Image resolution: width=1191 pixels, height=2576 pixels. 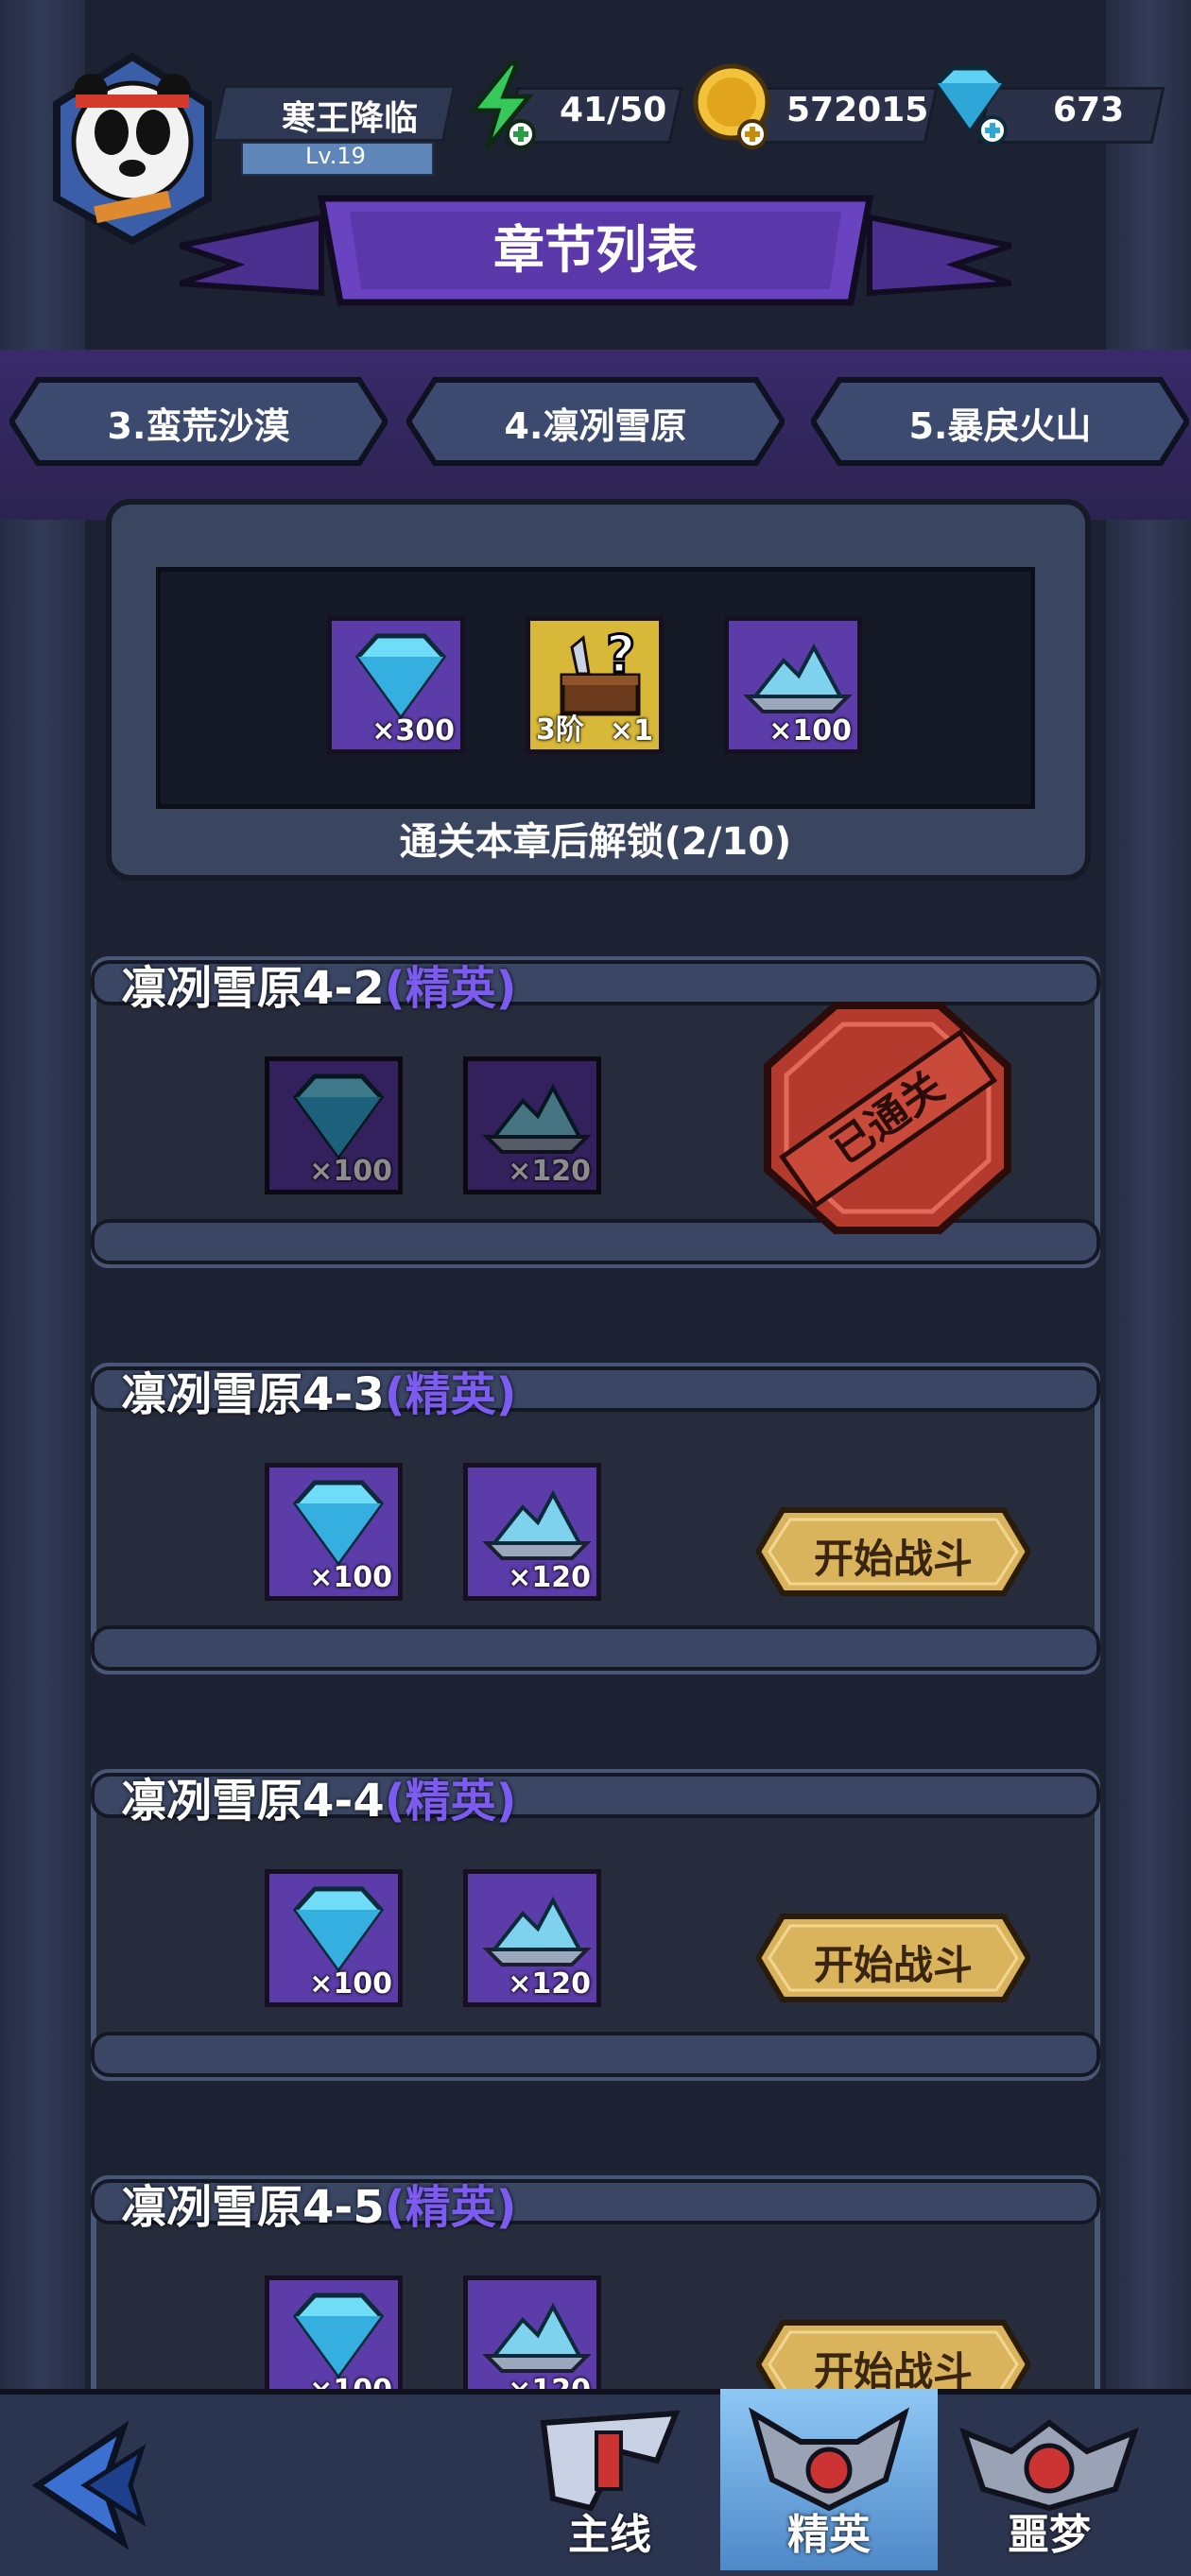 I want to click on level-card-4-4: 凛冽雪原4-4(精英) ×100 ×120 开始战斗, so click(x=595, y=1925).